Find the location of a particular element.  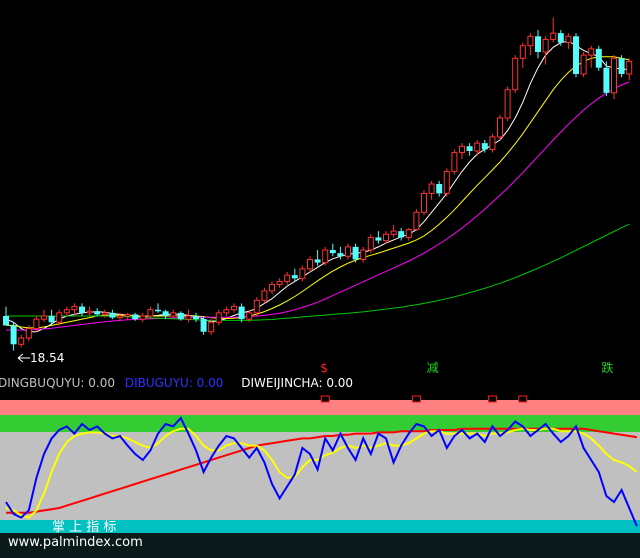

diwei-label: DIWEIJINCHA: 0.00 is located at coordinates (297, 383).